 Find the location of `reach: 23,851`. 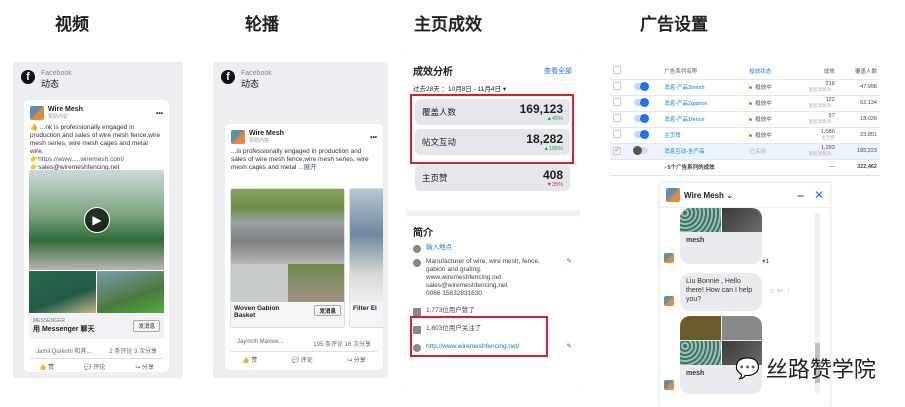

reach: 23,851 is located at coordinates (858, 135).